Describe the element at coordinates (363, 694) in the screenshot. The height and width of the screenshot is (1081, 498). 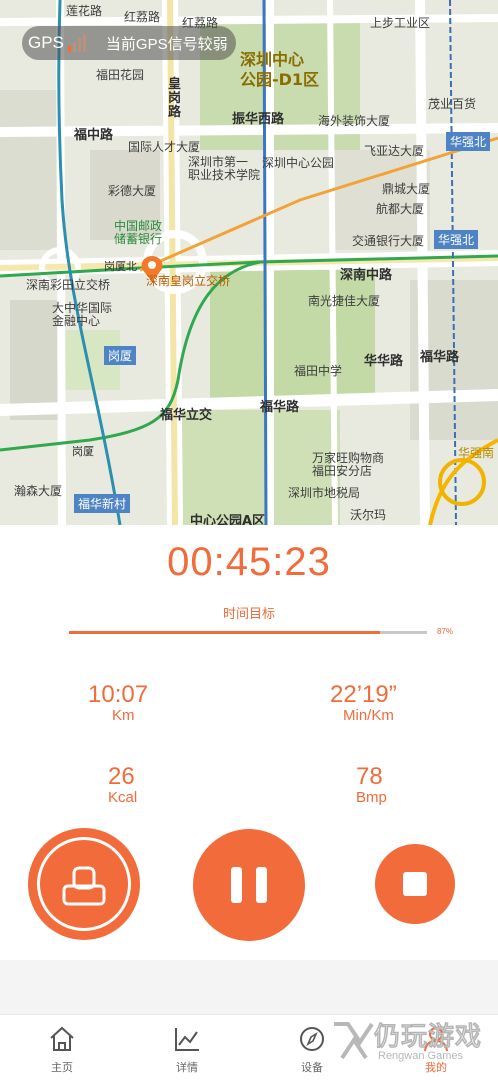
I see `pace-value: 22’19”` at that location.